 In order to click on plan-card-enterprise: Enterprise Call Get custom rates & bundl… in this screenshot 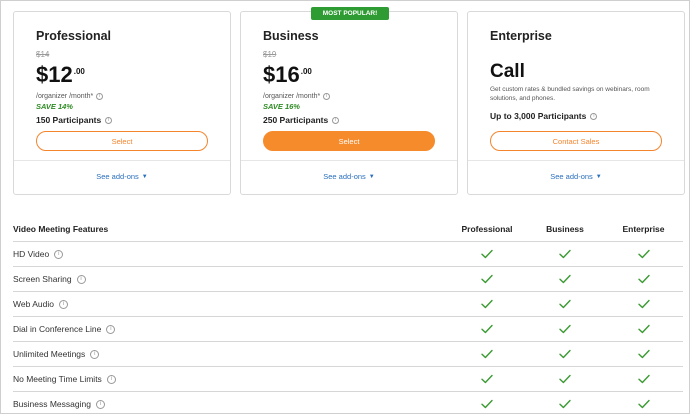, I will do `click(576, 103)`.